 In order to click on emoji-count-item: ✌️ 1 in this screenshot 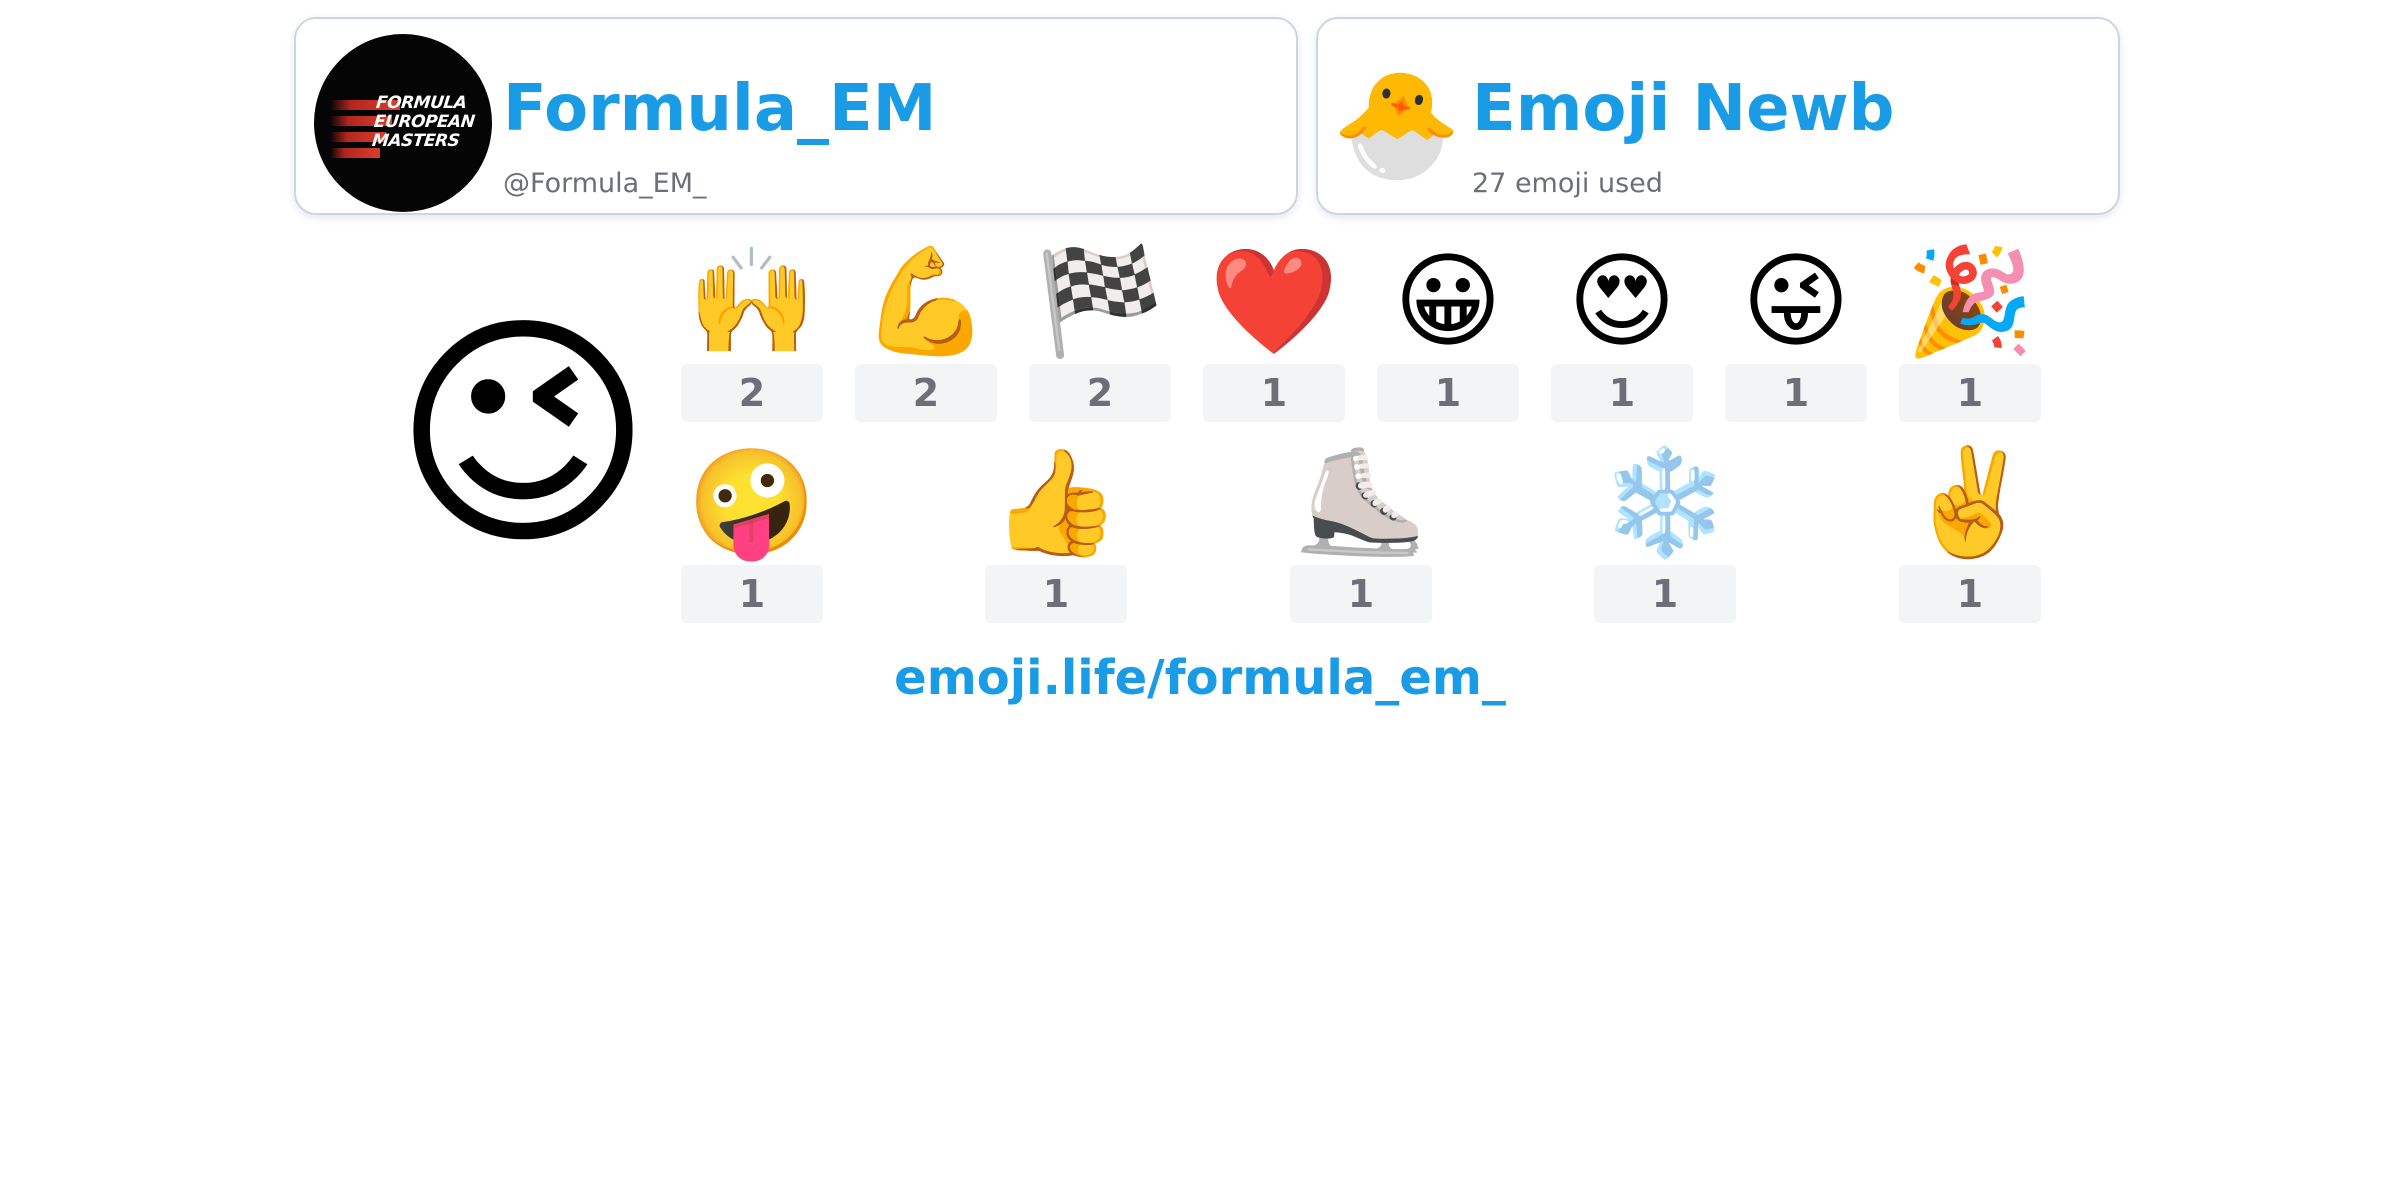, I will do `click(1970, 532)`.